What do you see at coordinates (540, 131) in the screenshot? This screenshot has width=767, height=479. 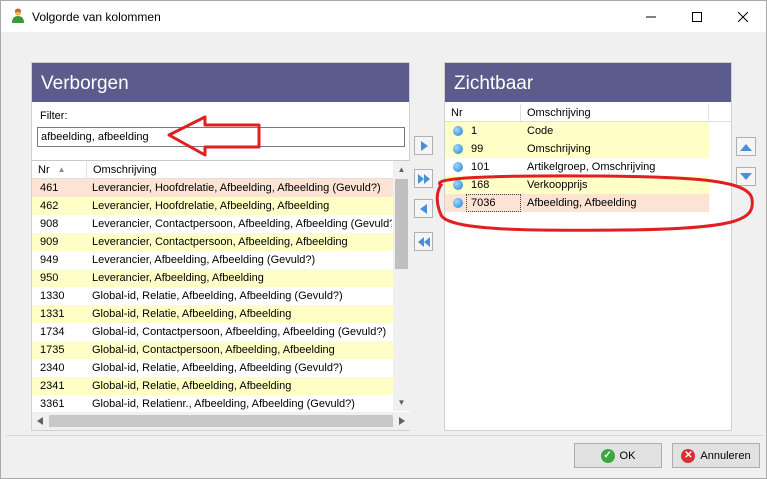 I see `row-description: Code` at bounding box center [540, 131].